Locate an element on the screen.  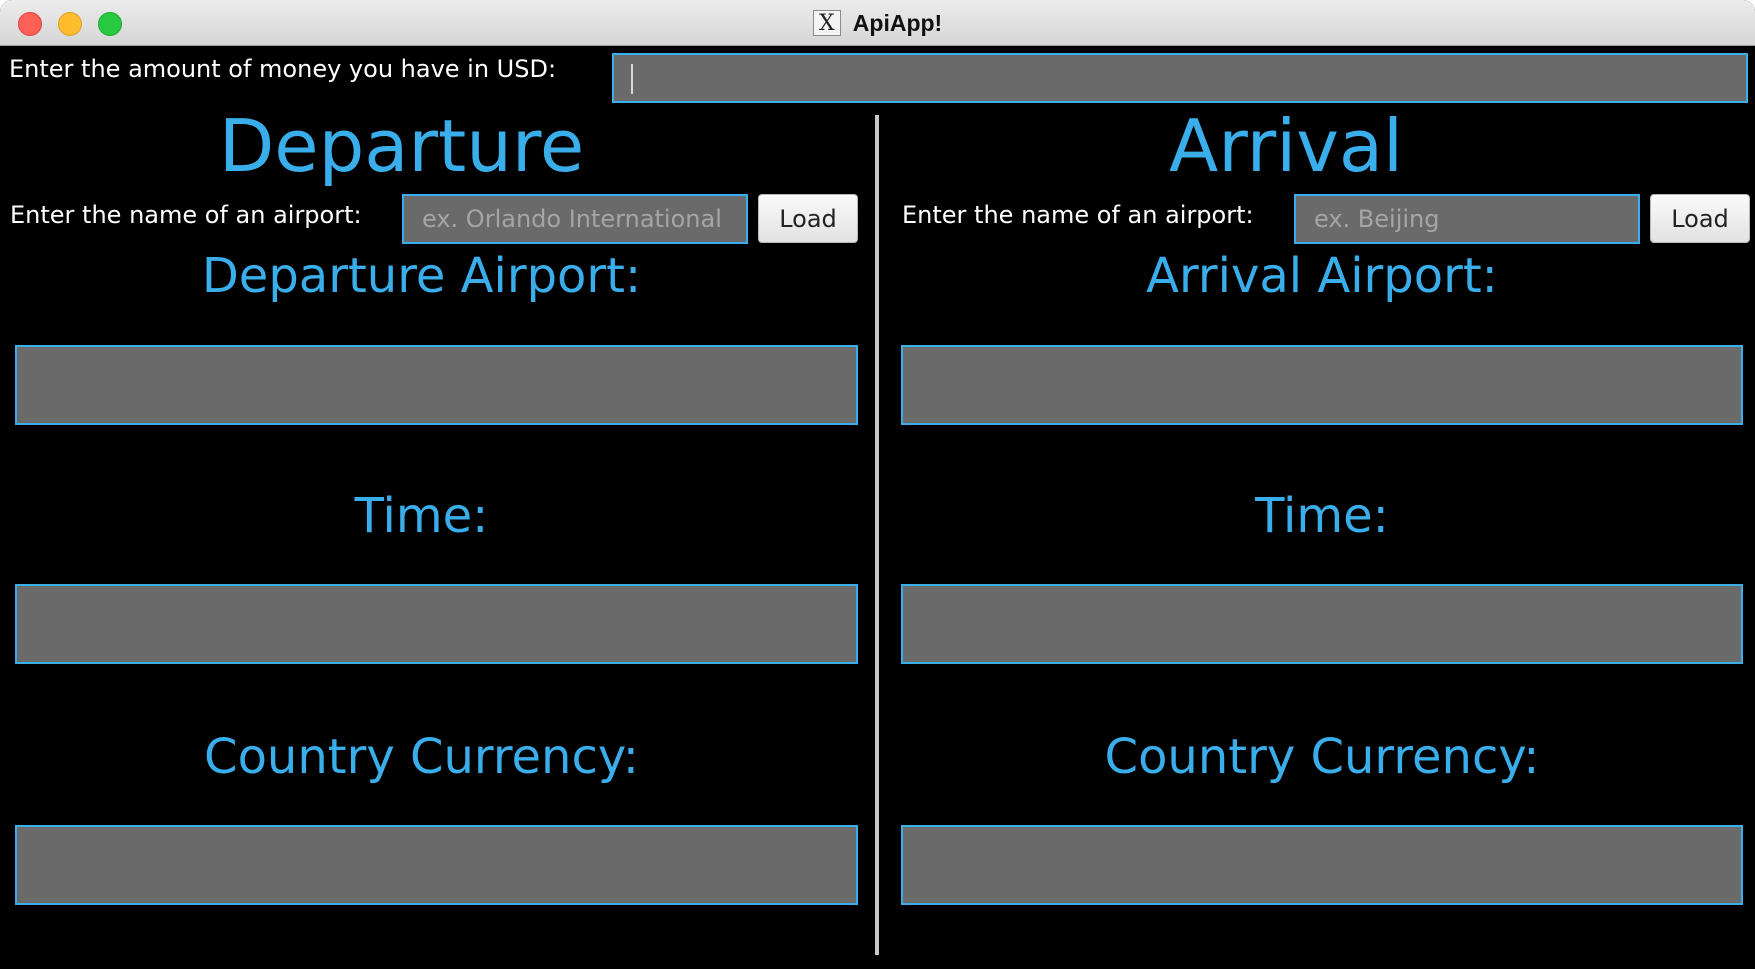
arrival-airport-input is located at coordinates (1467, 219).